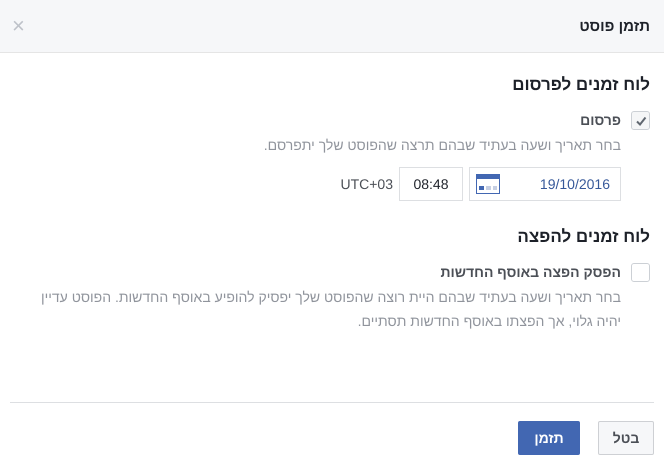  I want to click on option-label: פרסום, so click(600, 120).